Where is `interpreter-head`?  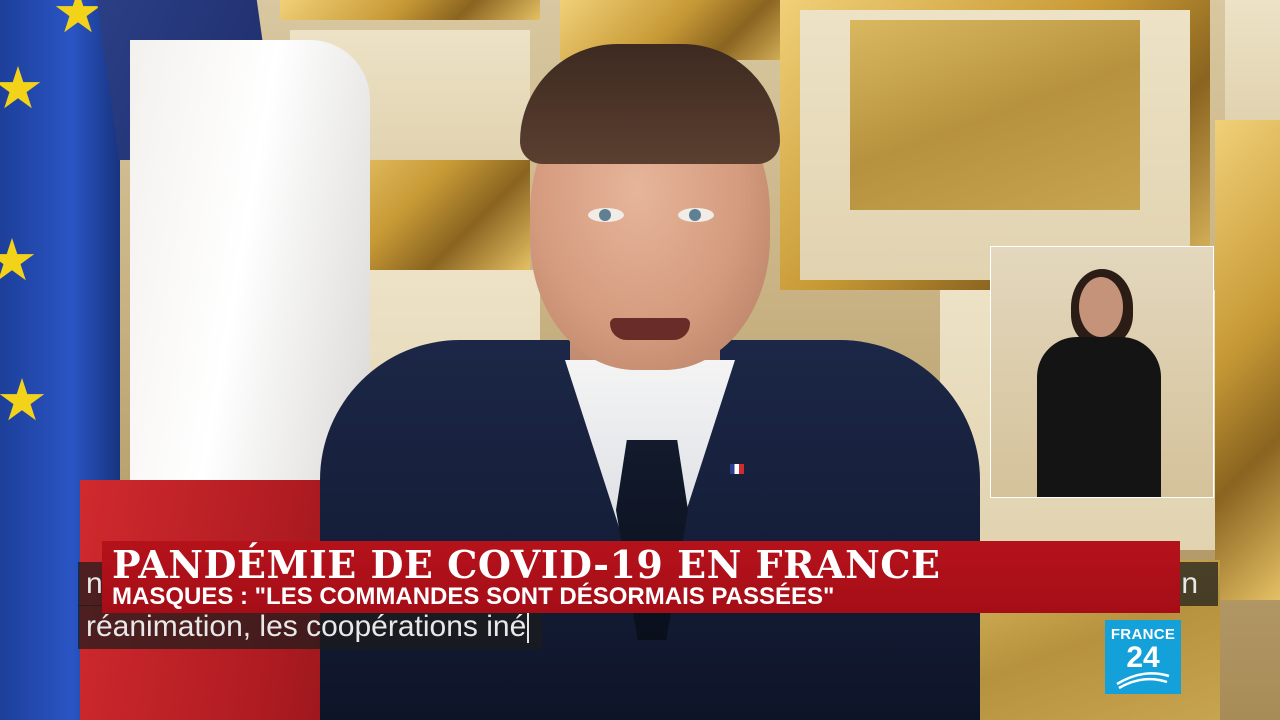
interpreter-head is located at coordinates (1101, 307).